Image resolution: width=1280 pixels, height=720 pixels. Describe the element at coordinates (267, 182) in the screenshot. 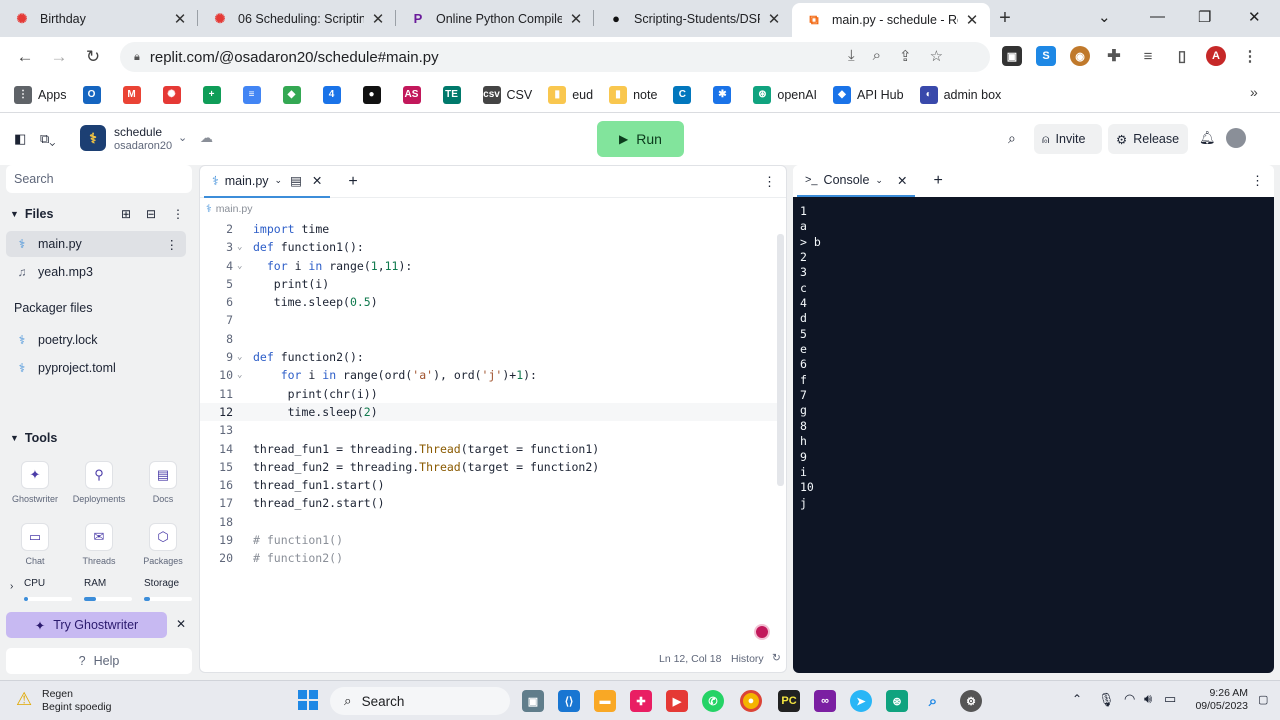

I see `tab-main-py: ⚕ main.py ⌄ ▤ ✕` at that location.